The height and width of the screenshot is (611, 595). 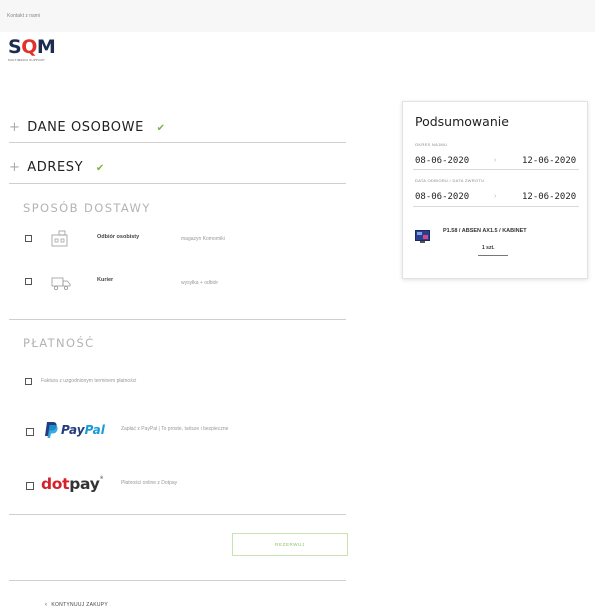 What do you see at coordinates (46, 605) in the screenshot?
I see `chevron-left-icon: ‹` at bounding box center [46, 605].